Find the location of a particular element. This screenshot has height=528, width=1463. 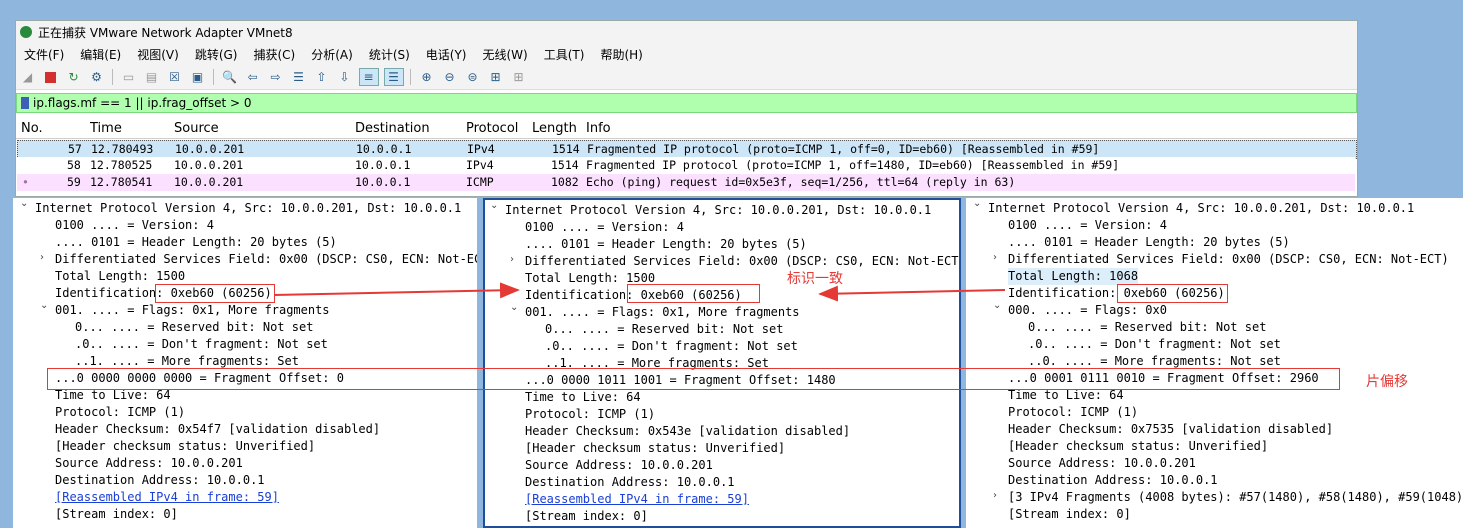

column-info: Info is located at coordinates (598, 128).